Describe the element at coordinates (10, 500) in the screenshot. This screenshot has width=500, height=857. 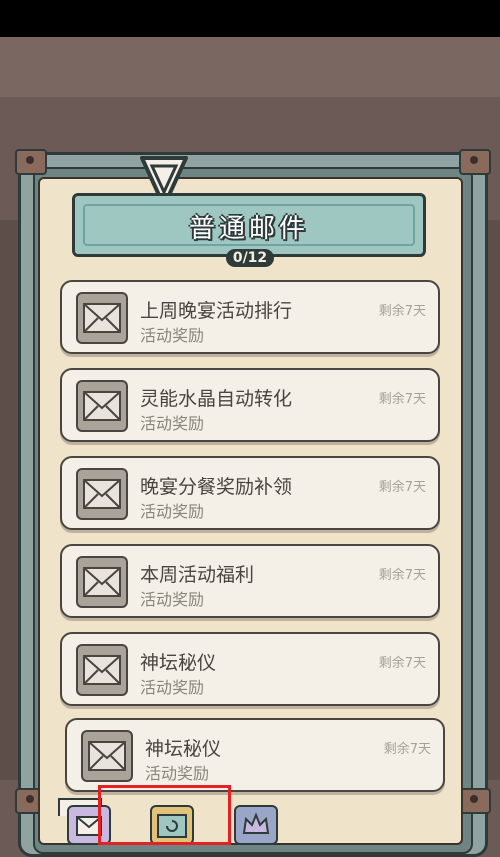
I see `background-left` at that location.